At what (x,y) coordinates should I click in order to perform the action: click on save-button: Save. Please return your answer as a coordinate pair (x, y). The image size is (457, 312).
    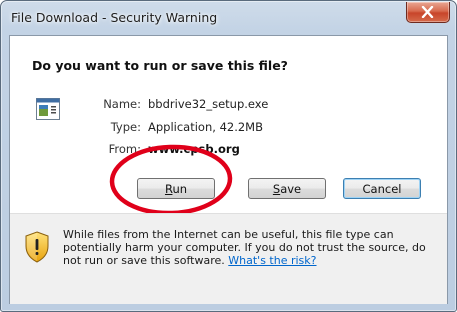
    Looking at the image, I should click on (287, 188).